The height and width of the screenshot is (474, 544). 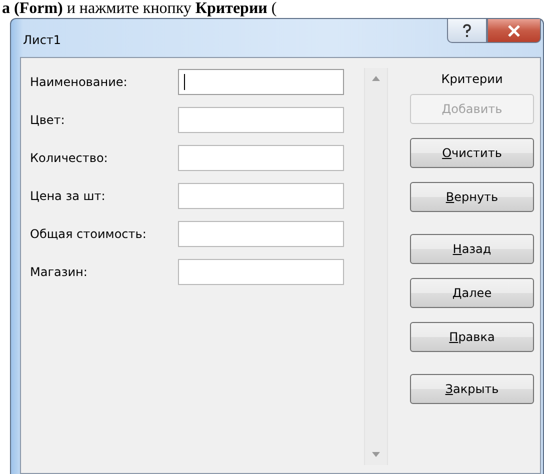 I want to click on scrollbar, so click(x=376, y=266).